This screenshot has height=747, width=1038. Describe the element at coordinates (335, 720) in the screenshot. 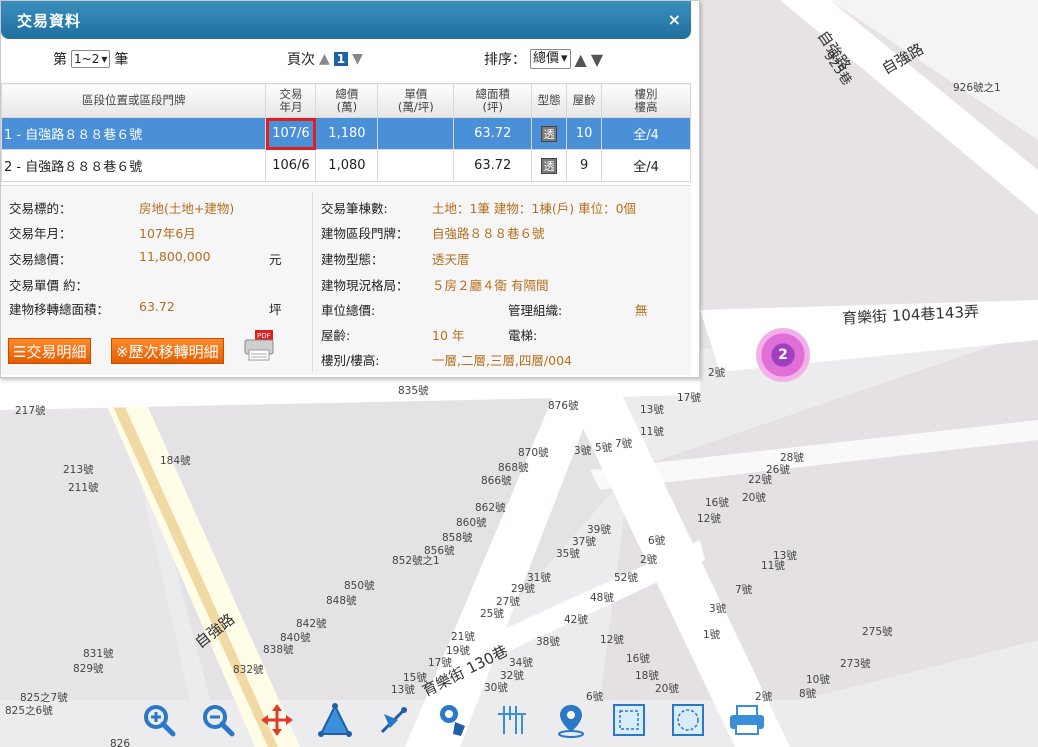

I see `measure-area-icon` at that location.